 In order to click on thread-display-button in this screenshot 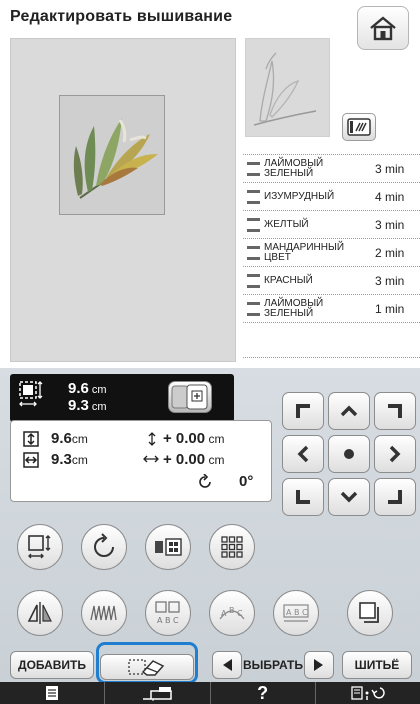, I will do `click(359, 127)`.